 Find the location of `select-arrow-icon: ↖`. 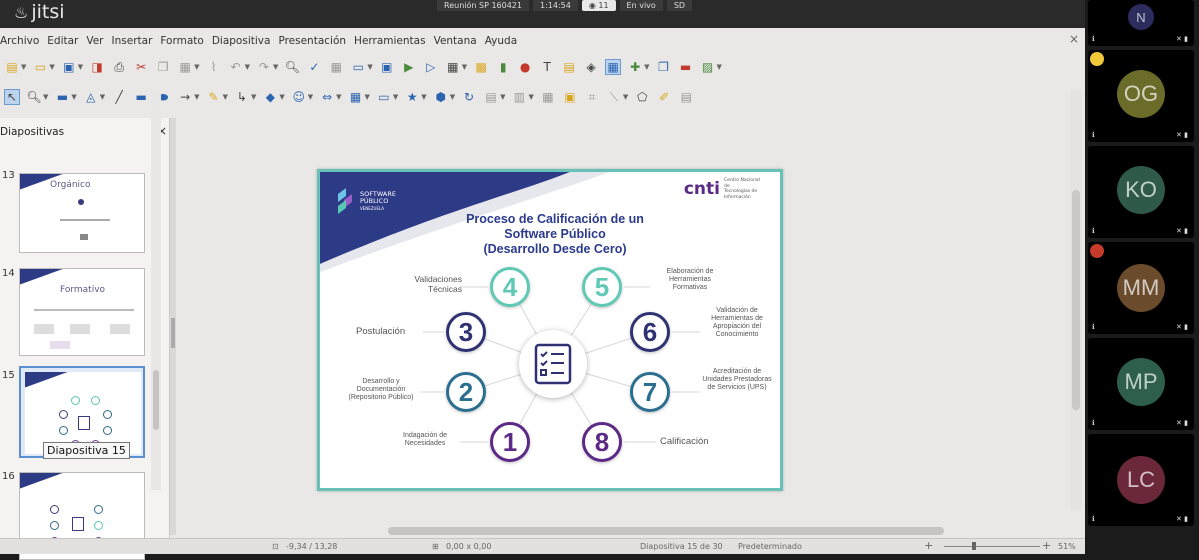

select-arrow-icon: ↖ is located at coordinates (12, 97).